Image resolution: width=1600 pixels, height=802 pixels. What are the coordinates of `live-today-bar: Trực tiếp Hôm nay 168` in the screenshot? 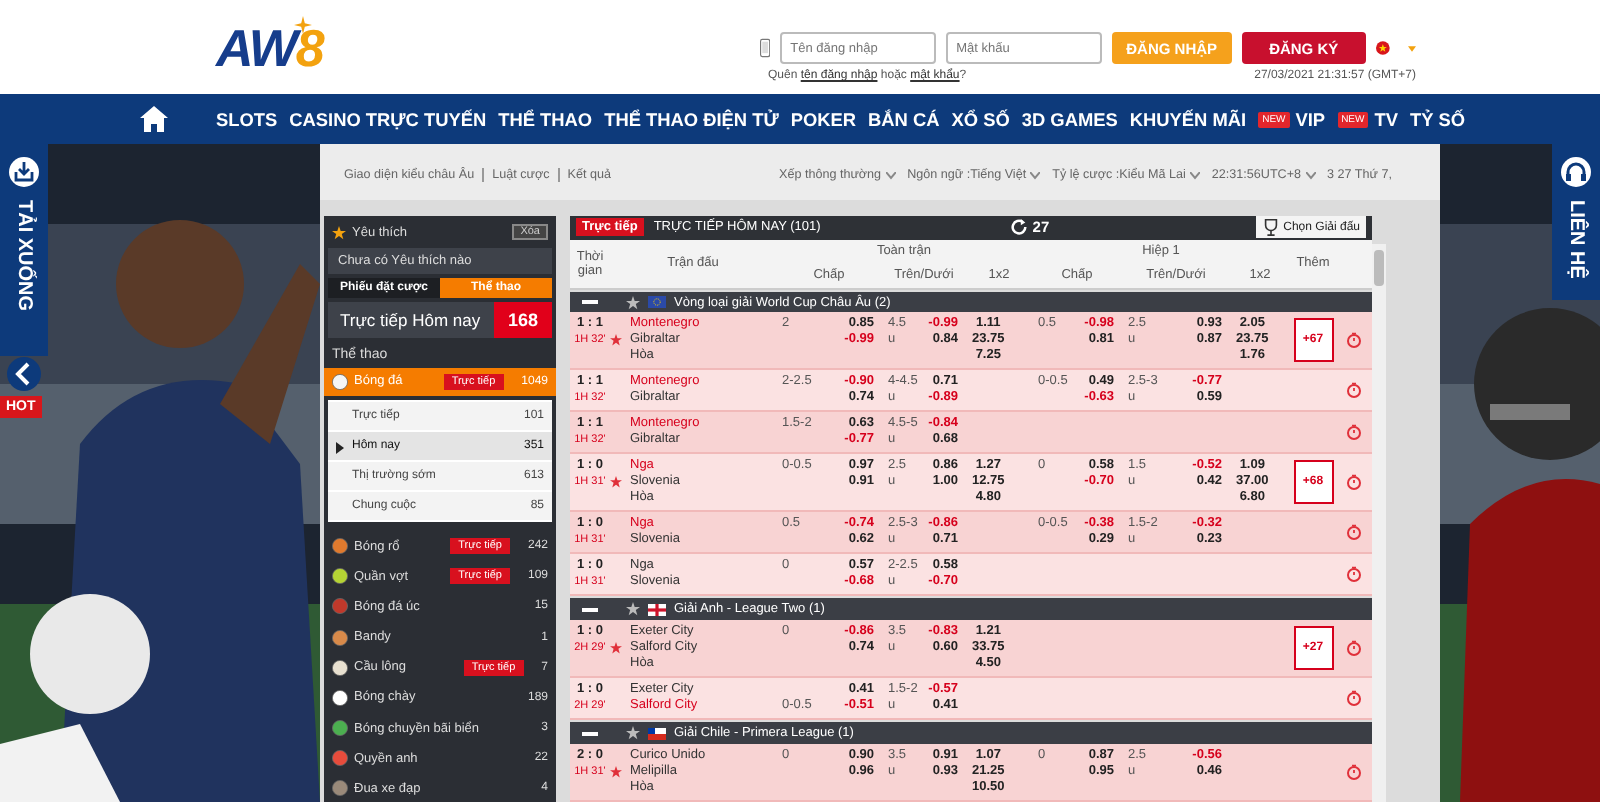 It's located at (440, 320).